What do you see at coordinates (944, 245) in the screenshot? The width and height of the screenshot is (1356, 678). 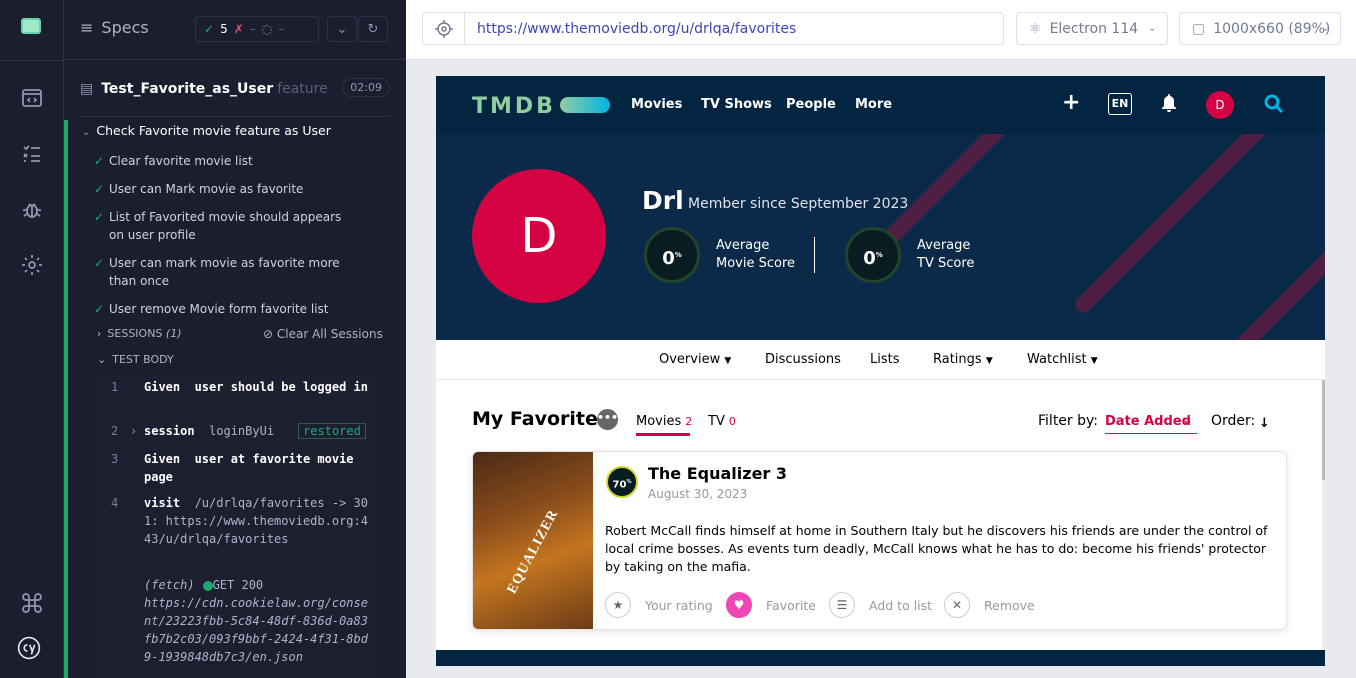 I see `score-label-line: Average` at bounding box center [944, 245].